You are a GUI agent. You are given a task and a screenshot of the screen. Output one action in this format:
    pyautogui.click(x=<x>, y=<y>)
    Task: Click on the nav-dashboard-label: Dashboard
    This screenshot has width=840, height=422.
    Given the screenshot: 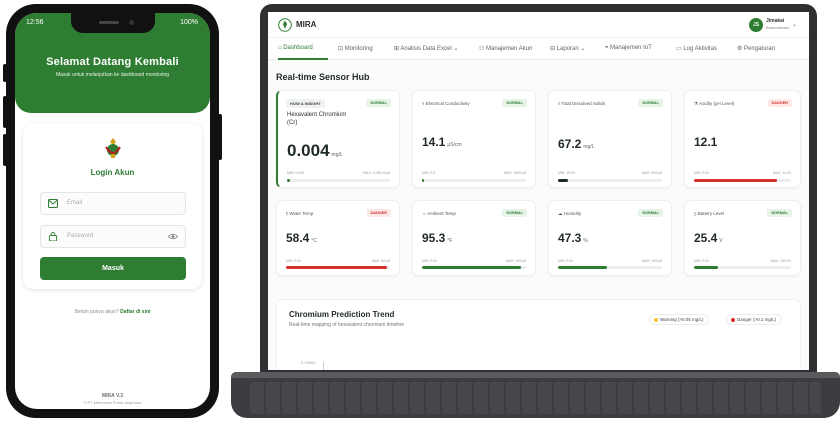 What is the action you would take?
    pyautogui.click(x=298, y=48)
    